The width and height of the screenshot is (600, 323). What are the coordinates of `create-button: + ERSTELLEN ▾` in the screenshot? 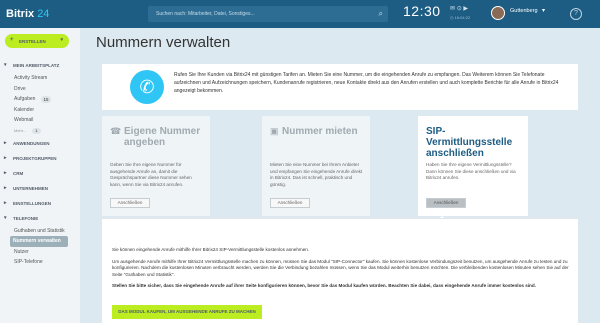 It's located at (37, 41).